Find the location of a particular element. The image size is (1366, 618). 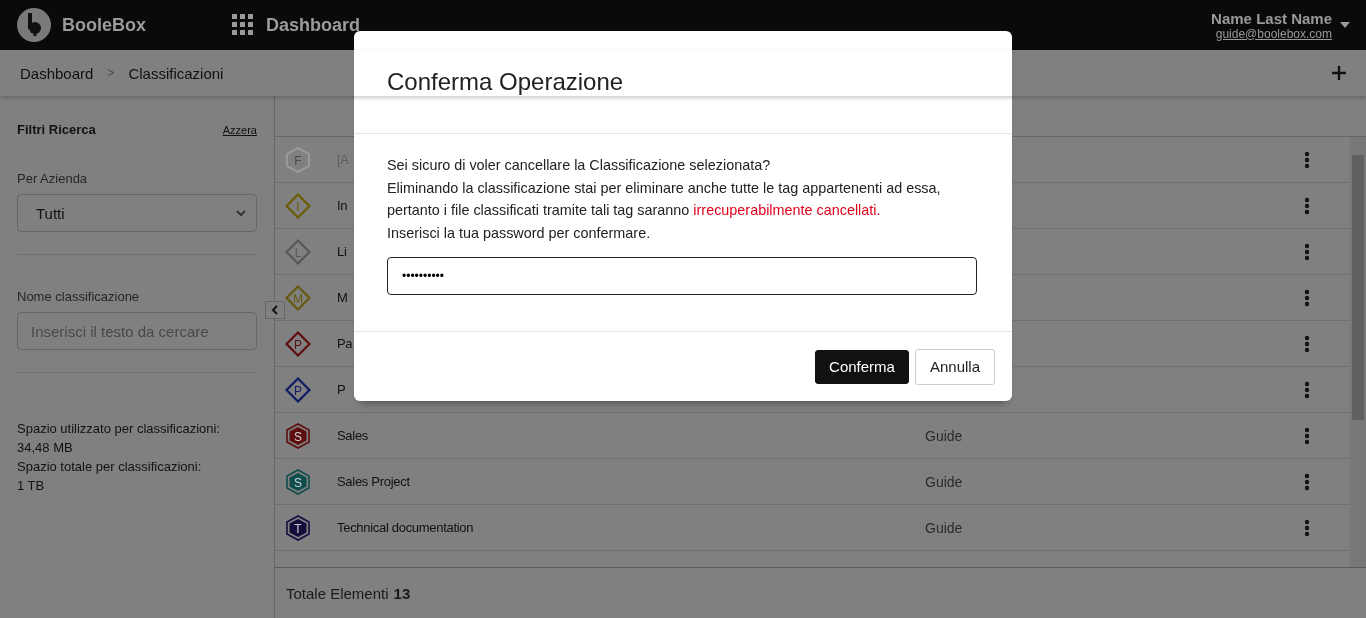

storage-stat: 1 TB is located at coordinates (31, 486).